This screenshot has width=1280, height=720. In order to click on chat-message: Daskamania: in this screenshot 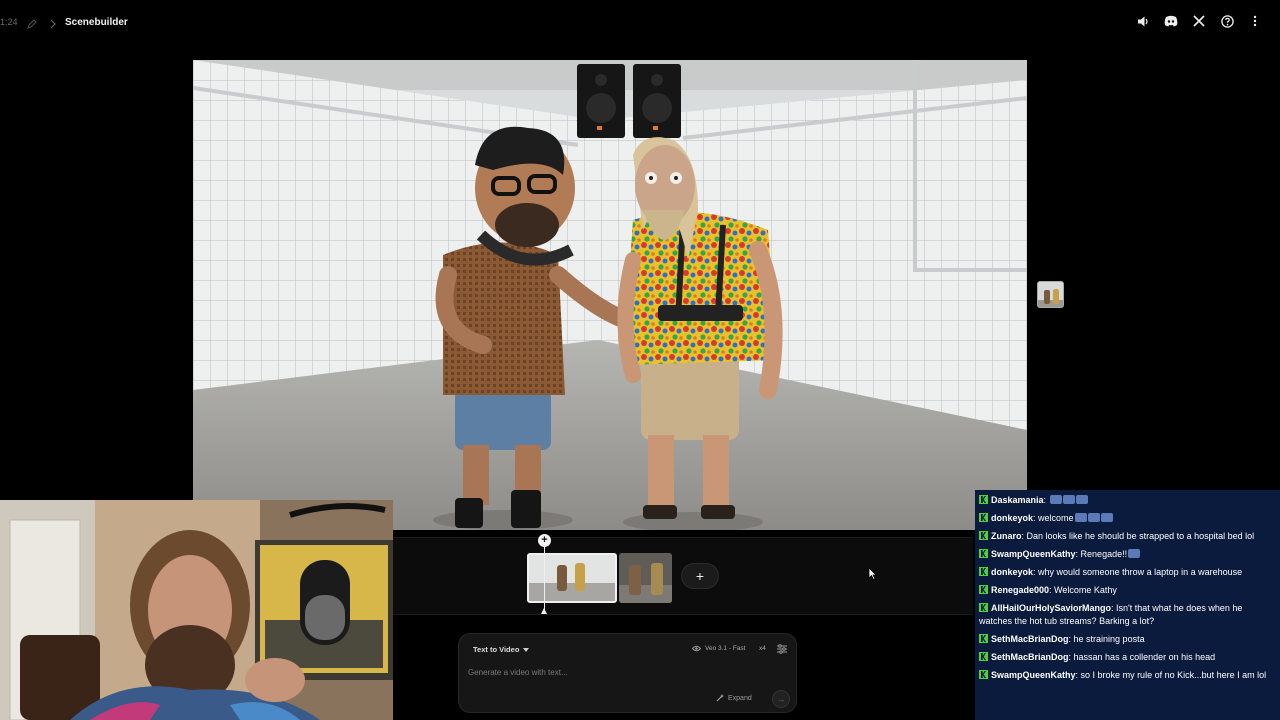, I will do `click(1126, 500)`.